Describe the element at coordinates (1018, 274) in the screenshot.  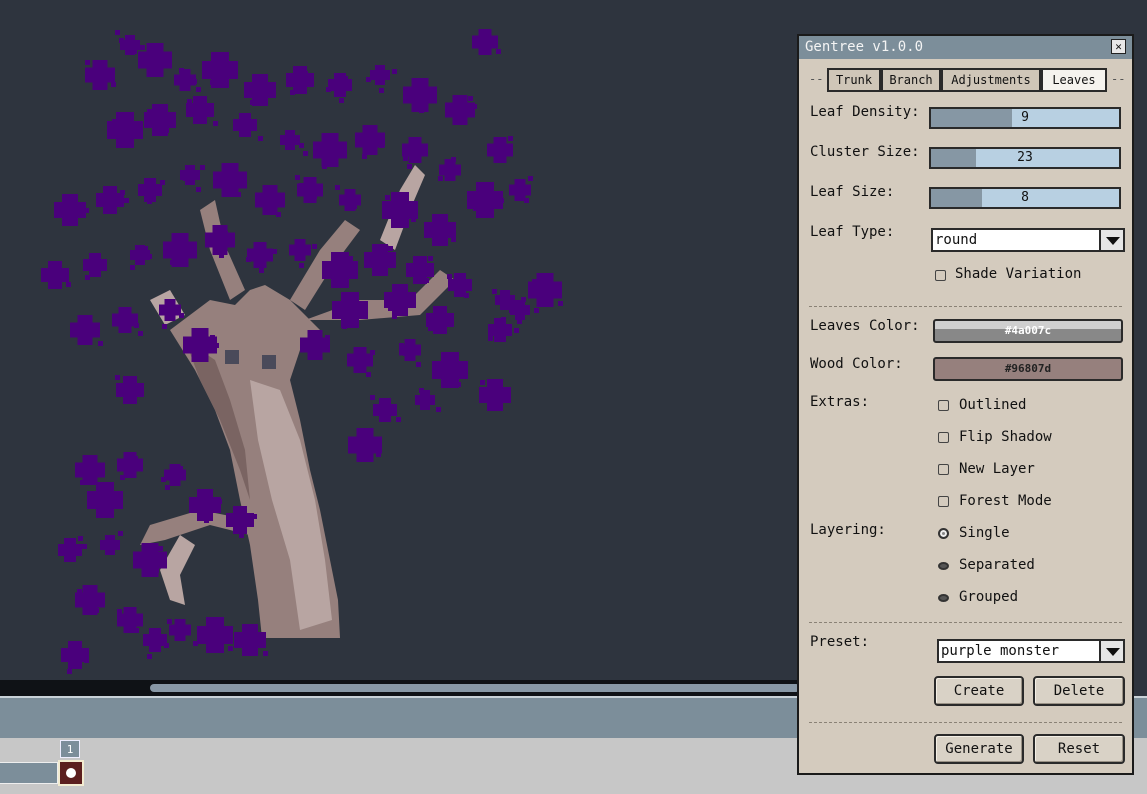
I see `shade-variation-label: Shade Variation` at that location.